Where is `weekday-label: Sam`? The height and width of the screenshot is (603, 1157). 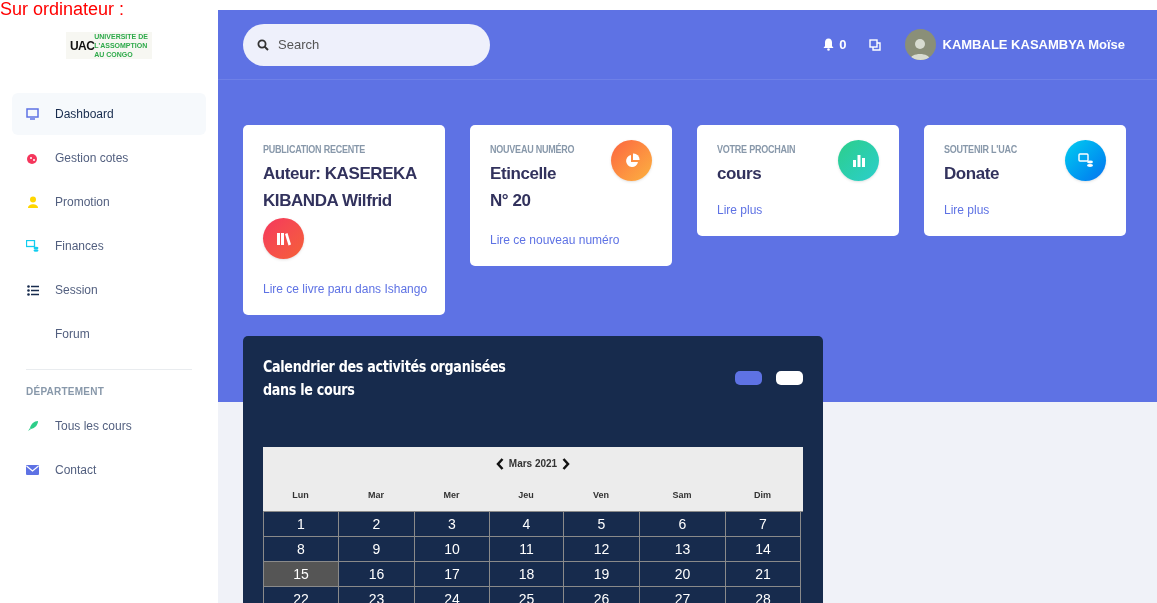
weekday-label: Sam is located at coordinates (682, 495).